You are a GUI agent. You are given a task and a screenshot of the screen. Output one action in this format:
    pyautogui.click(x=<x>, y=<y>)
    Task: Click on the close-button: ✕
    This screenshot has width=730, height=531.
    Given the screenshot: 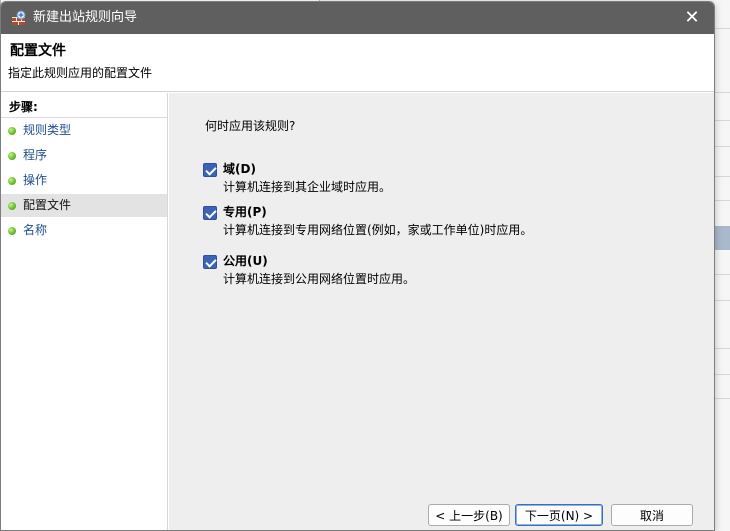 What is the action you would take?
    pyautogui.click(x=692, y=18)
    